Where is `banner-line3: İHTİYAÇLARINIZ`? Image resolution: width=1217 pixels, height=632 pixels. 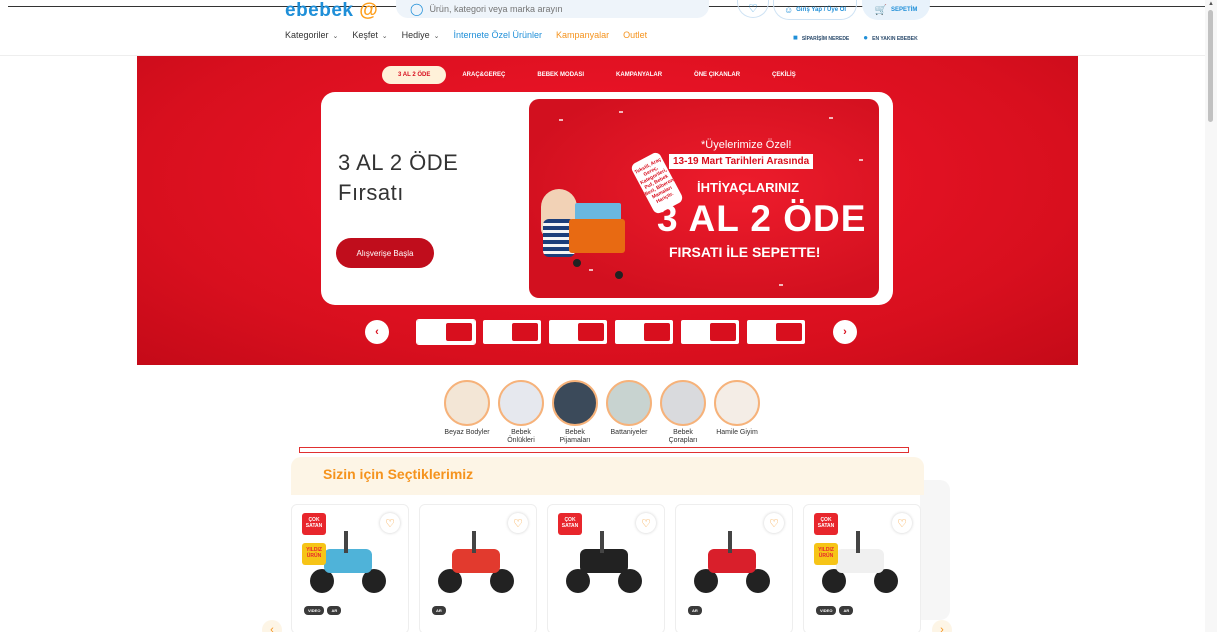
banner-line3: İHTİYAÇLARINIZ is located at coordinates (748, 187).